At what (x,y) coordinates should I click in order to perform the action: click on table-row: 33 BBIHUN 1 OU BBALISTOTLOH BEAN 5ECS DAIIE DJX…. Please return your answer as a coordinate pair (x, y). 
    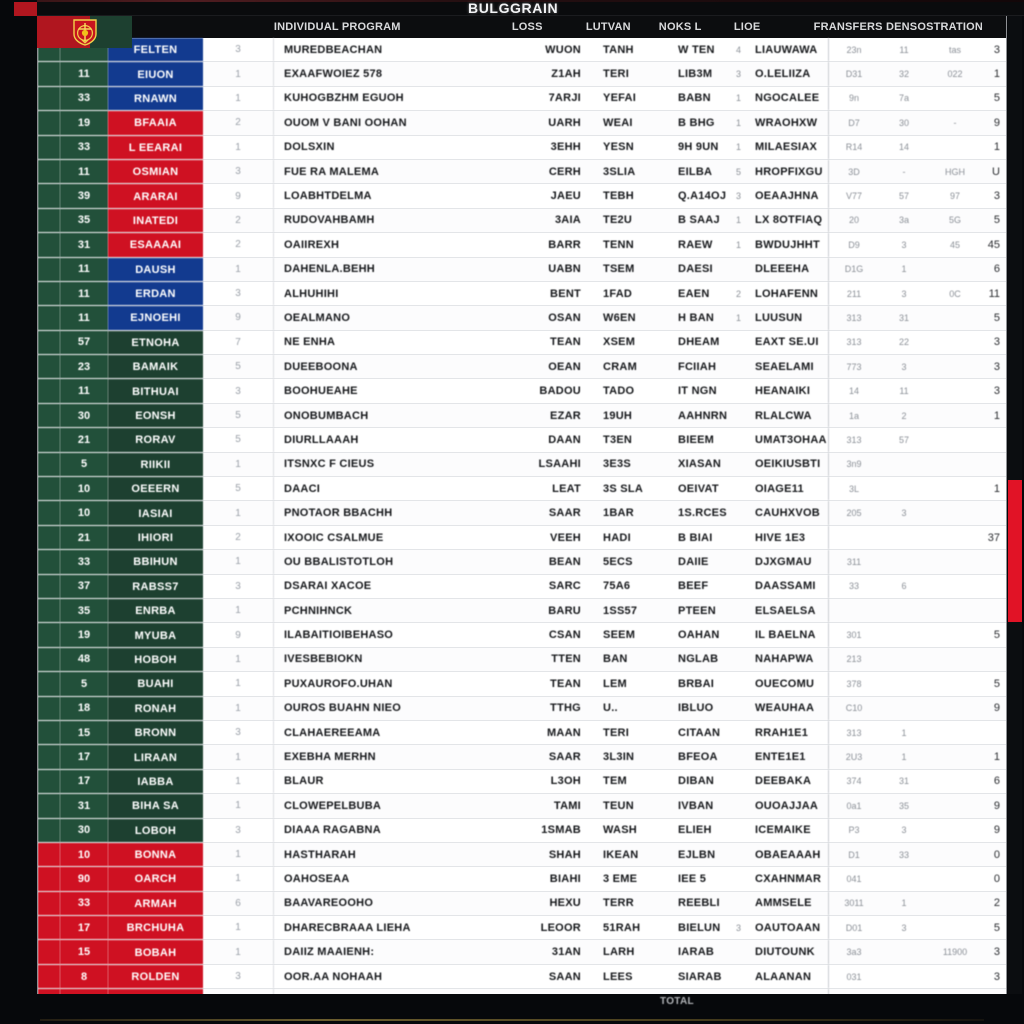
    Looking at the image, I should click on (522, 562).